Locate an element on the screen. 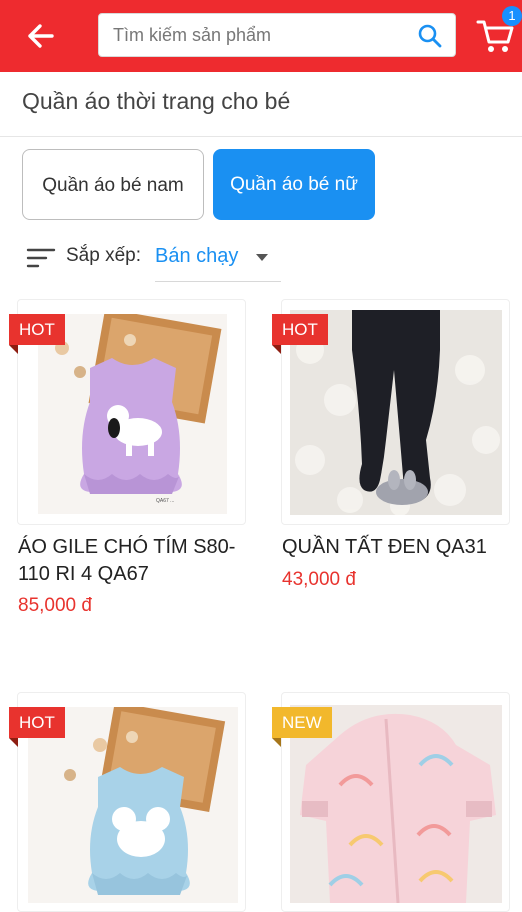 This screenshot has width=522, height=912. badge-label: NEW is located at coordinates (302, 722).